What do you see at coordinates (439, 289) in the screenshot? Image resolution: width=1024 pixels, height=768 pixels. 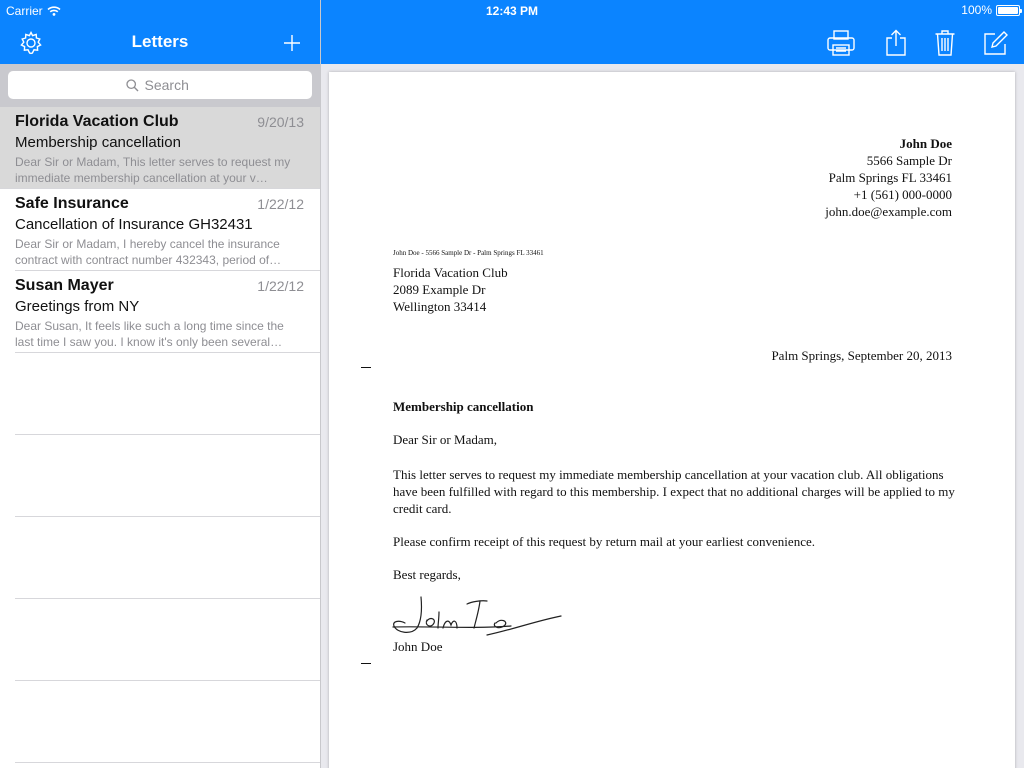 I see `recipient-street: 2089 Example Dr` at bounding box center [439, 289].